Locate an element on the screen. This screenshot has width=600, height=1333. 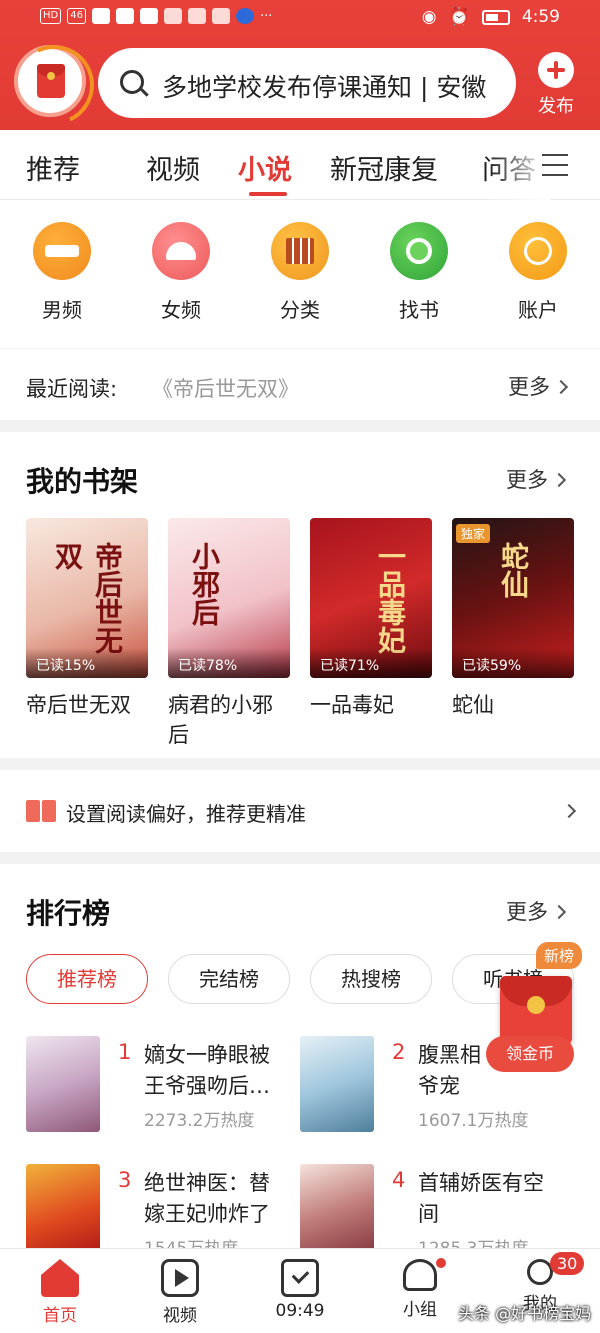
redpack-avatar-button is located at coordinates (50, 81).